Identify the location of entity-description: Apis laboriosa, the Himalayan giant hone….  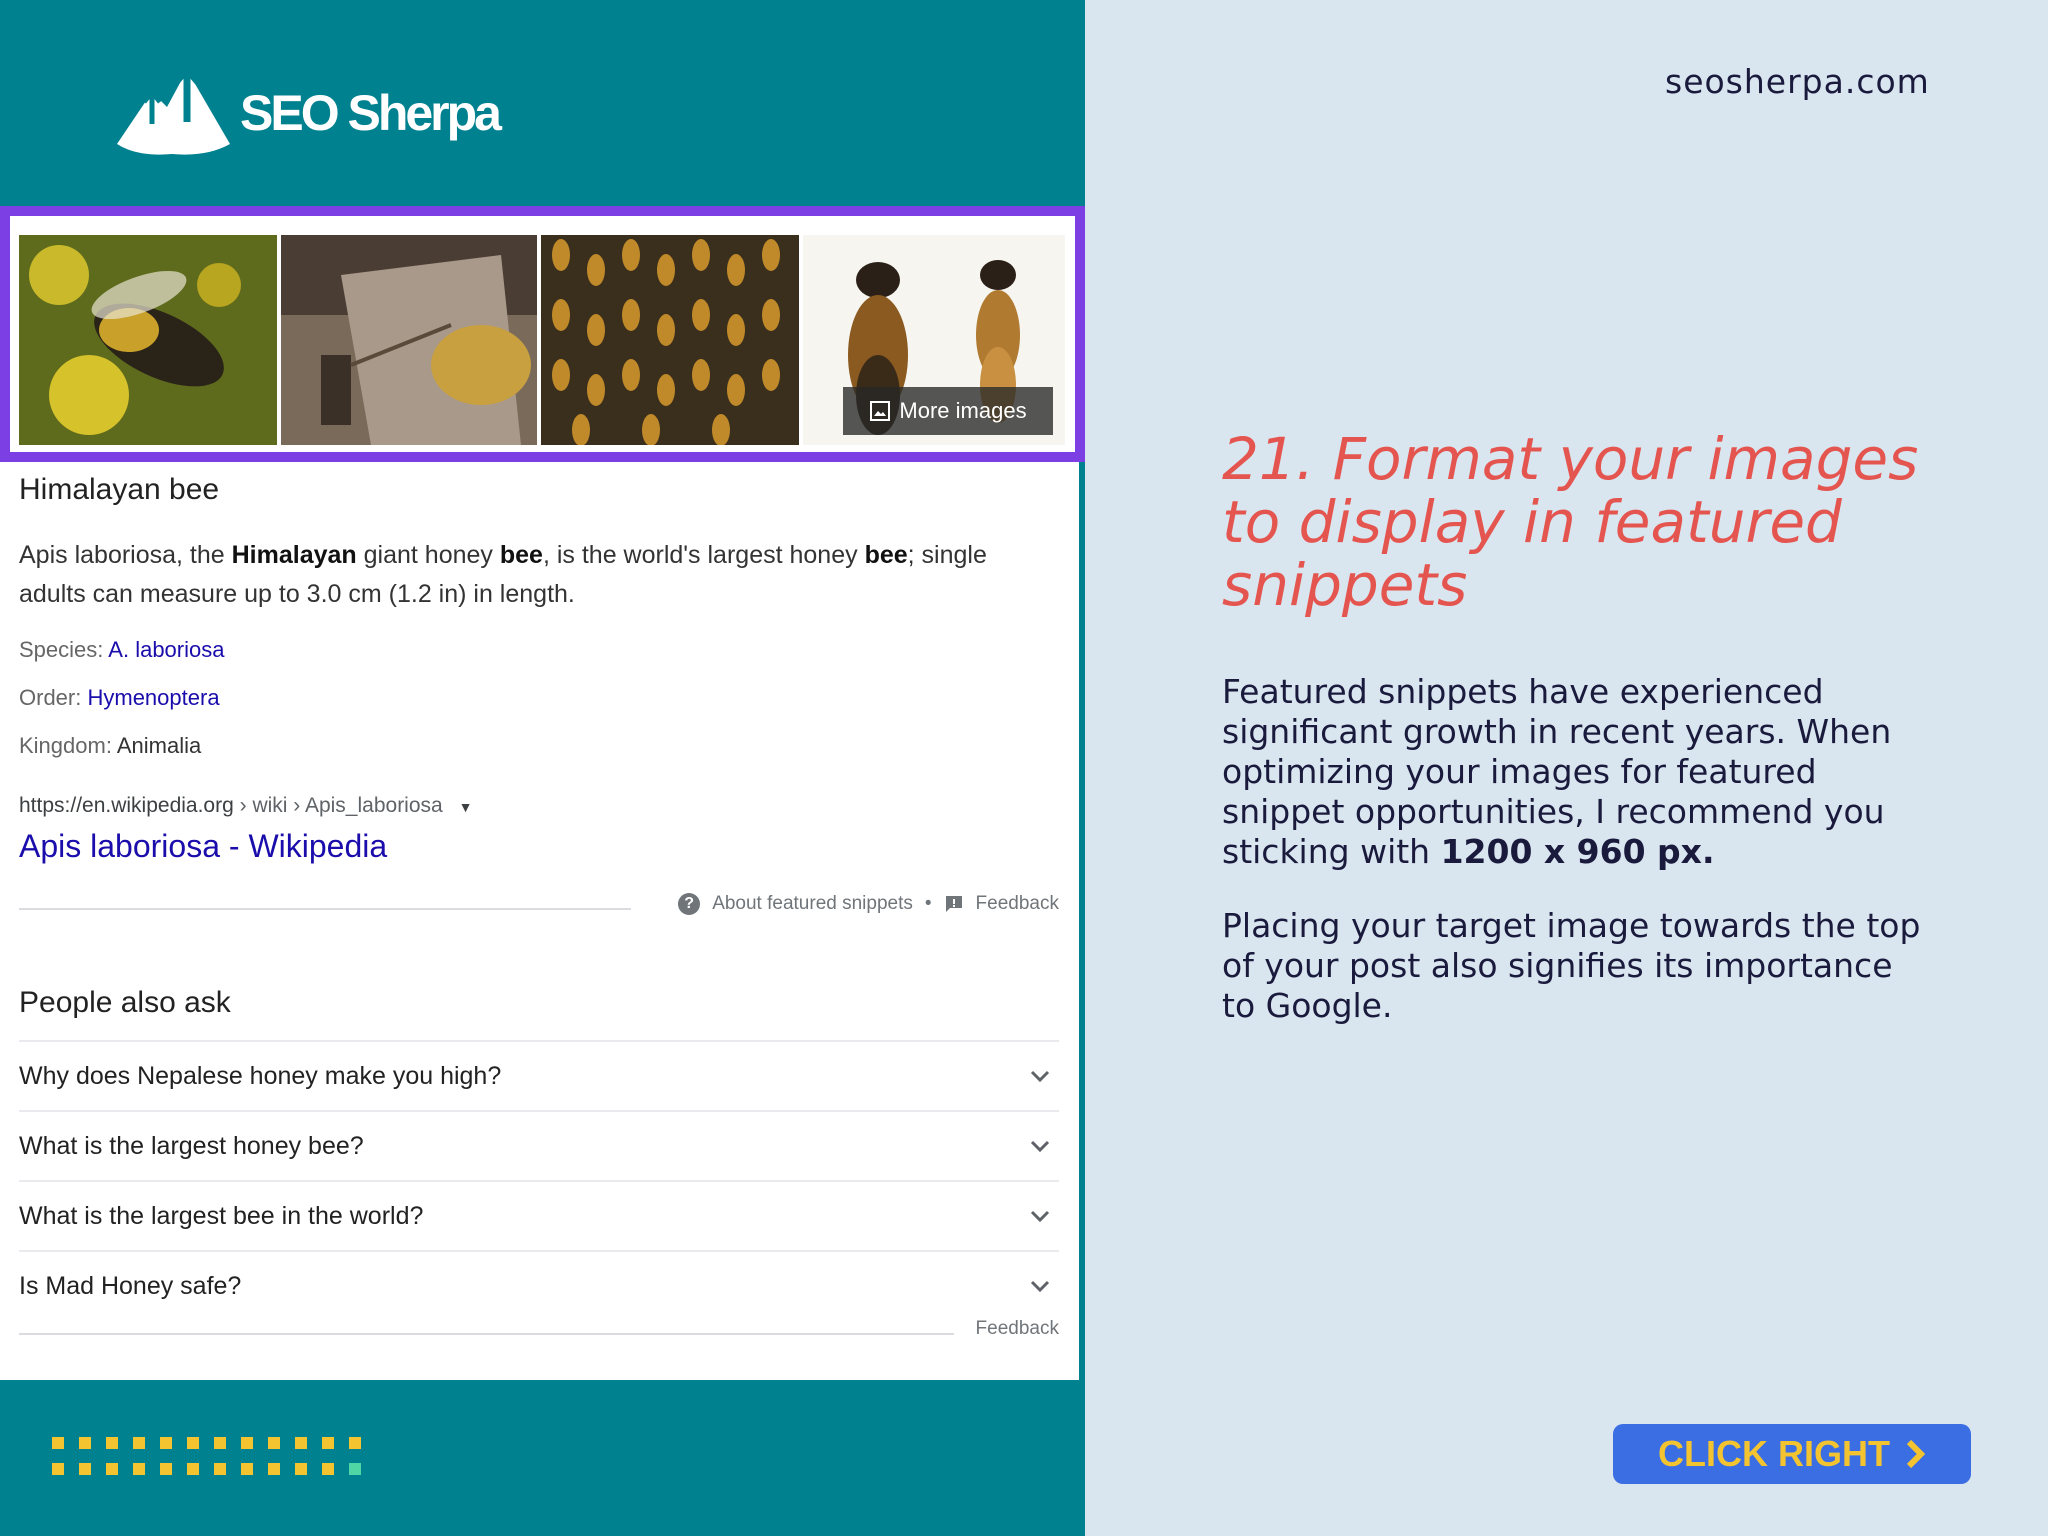
(503, 574).